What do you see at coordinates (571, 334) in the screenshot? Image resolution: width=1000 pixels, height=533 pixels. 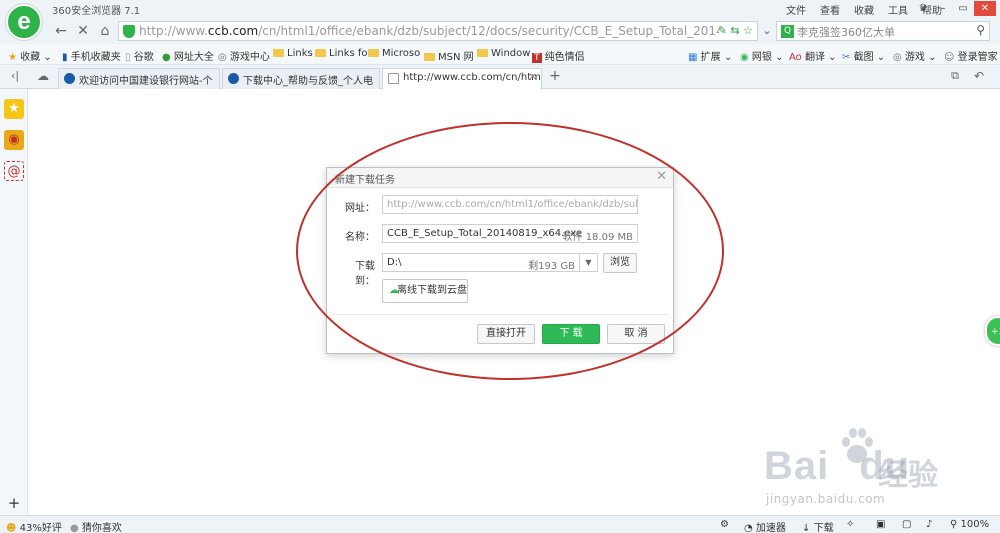 I see `download-button: 下 载` at bounding box center [571, 334].